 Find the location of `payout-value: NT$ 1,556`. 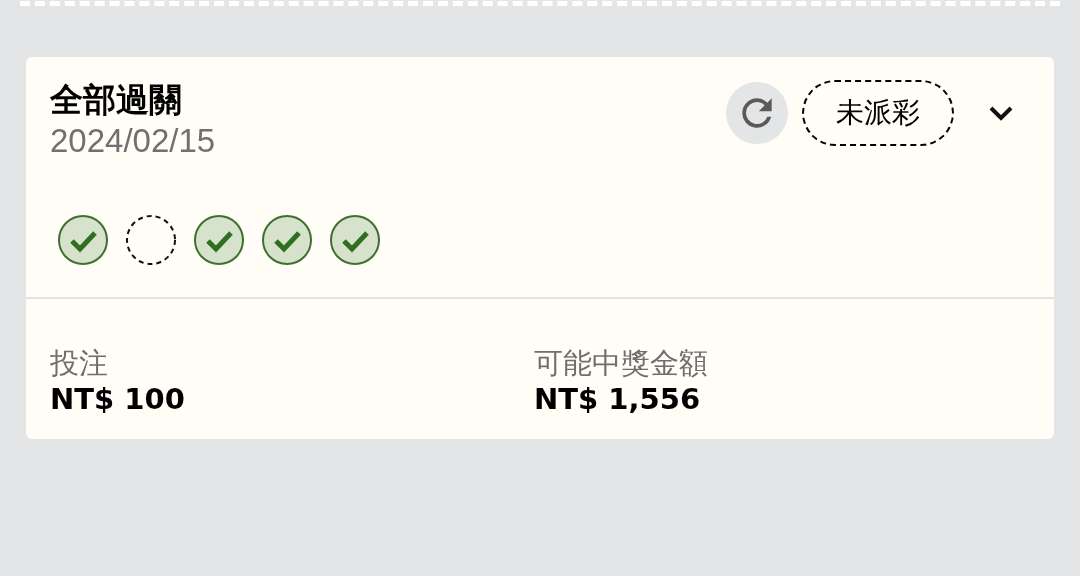

payout-value: NT$ 1,556 is located at coordinates (617, 399).